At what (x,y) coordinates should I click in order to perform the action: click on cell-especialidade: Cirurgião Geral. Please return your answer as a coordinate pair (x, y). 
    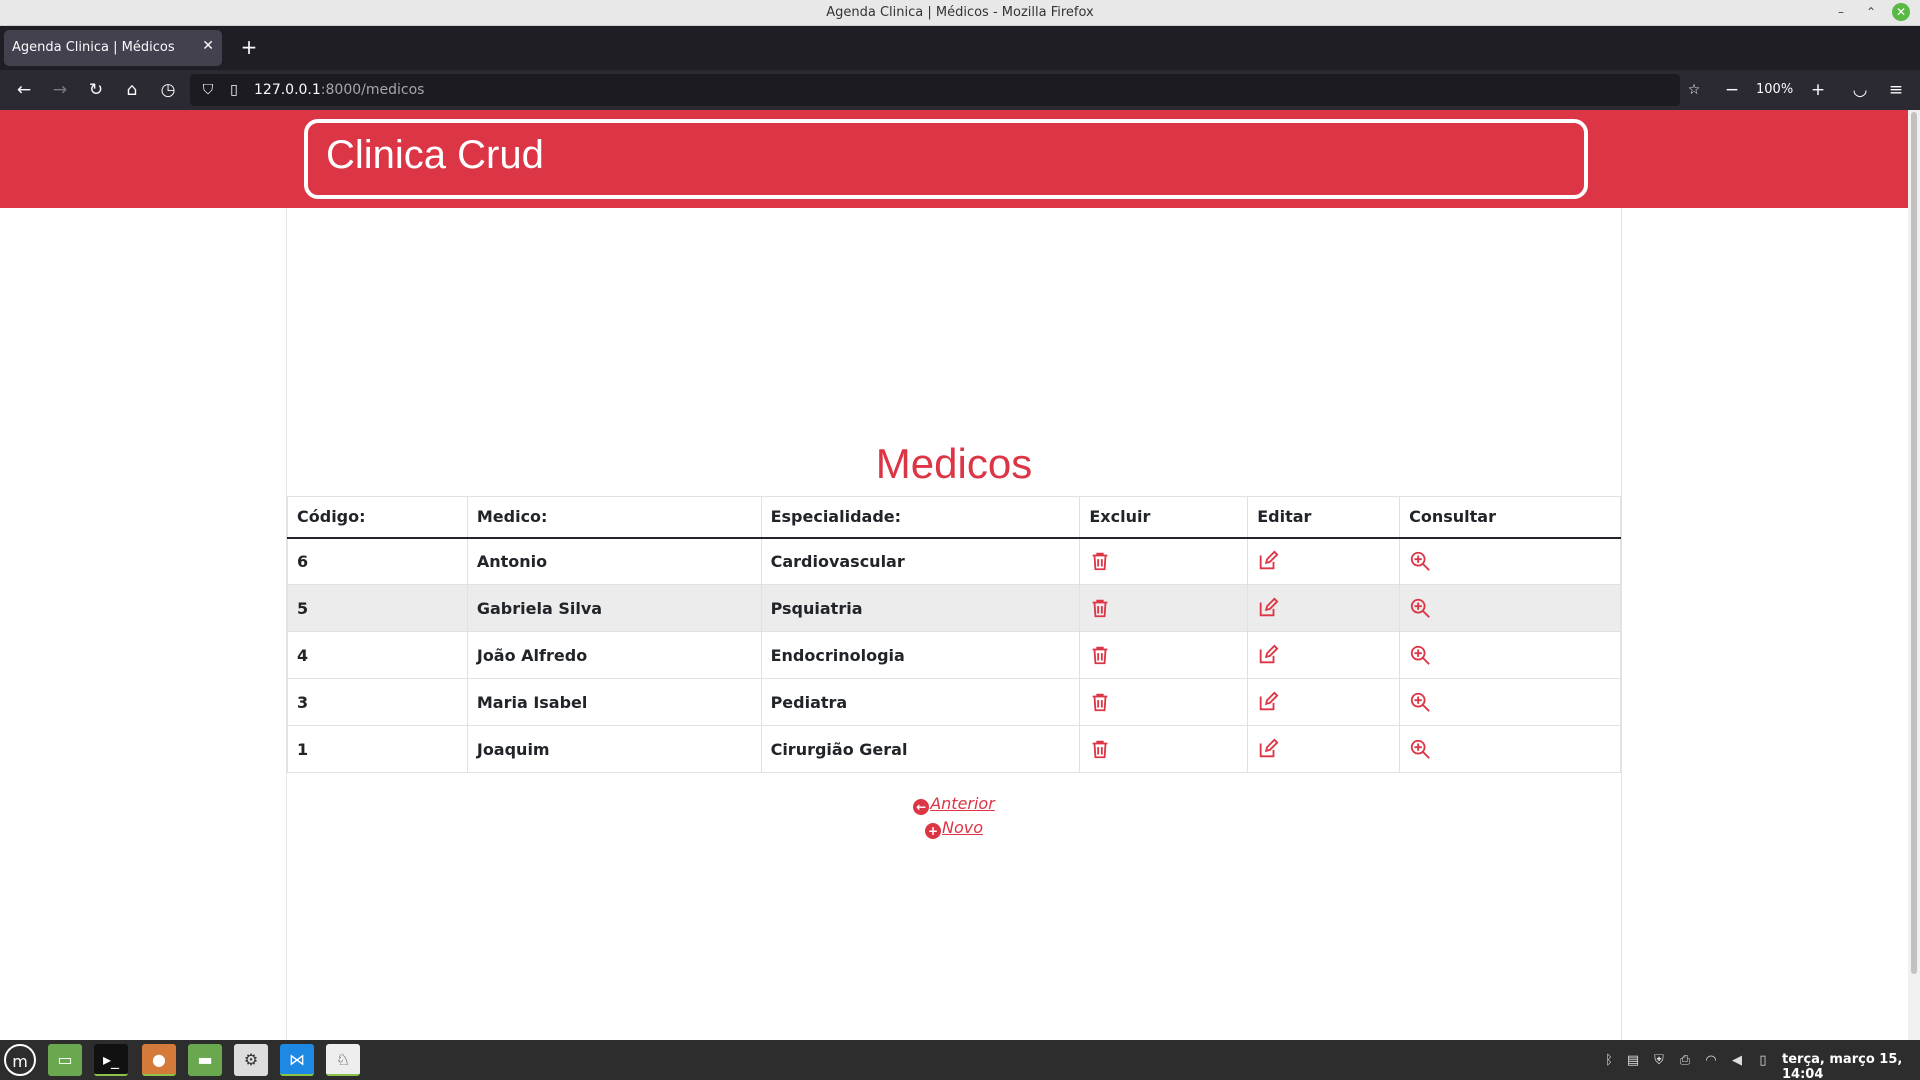
    Looking at the image, I should click on (920, 749).